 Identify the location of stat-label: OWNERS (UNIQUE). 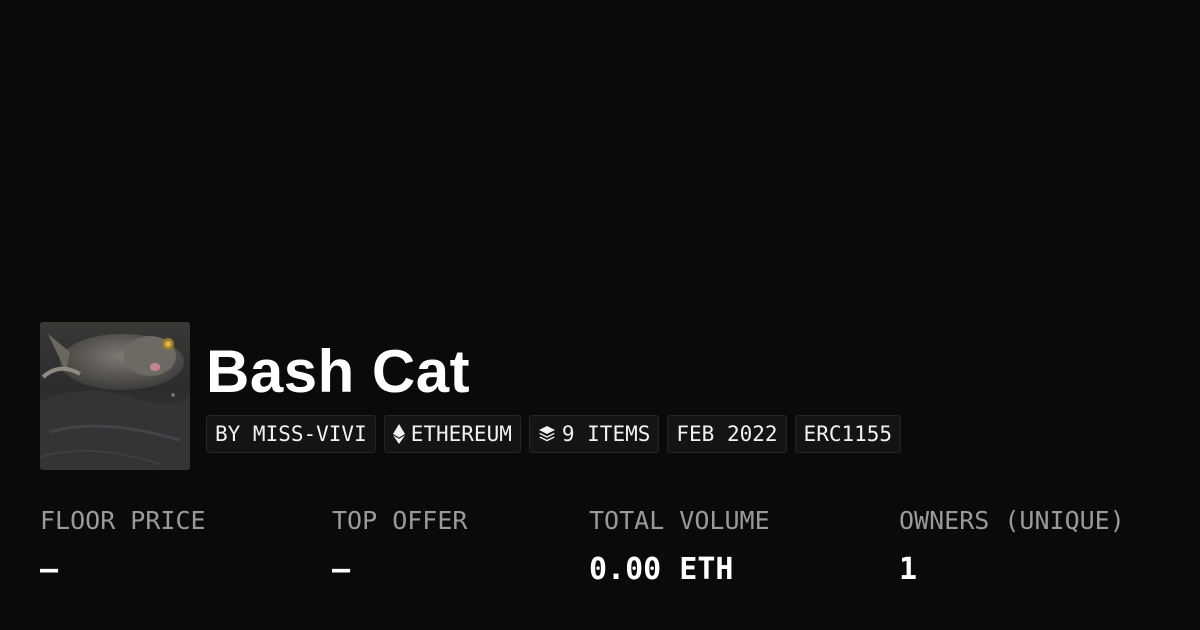
(1012, 520).